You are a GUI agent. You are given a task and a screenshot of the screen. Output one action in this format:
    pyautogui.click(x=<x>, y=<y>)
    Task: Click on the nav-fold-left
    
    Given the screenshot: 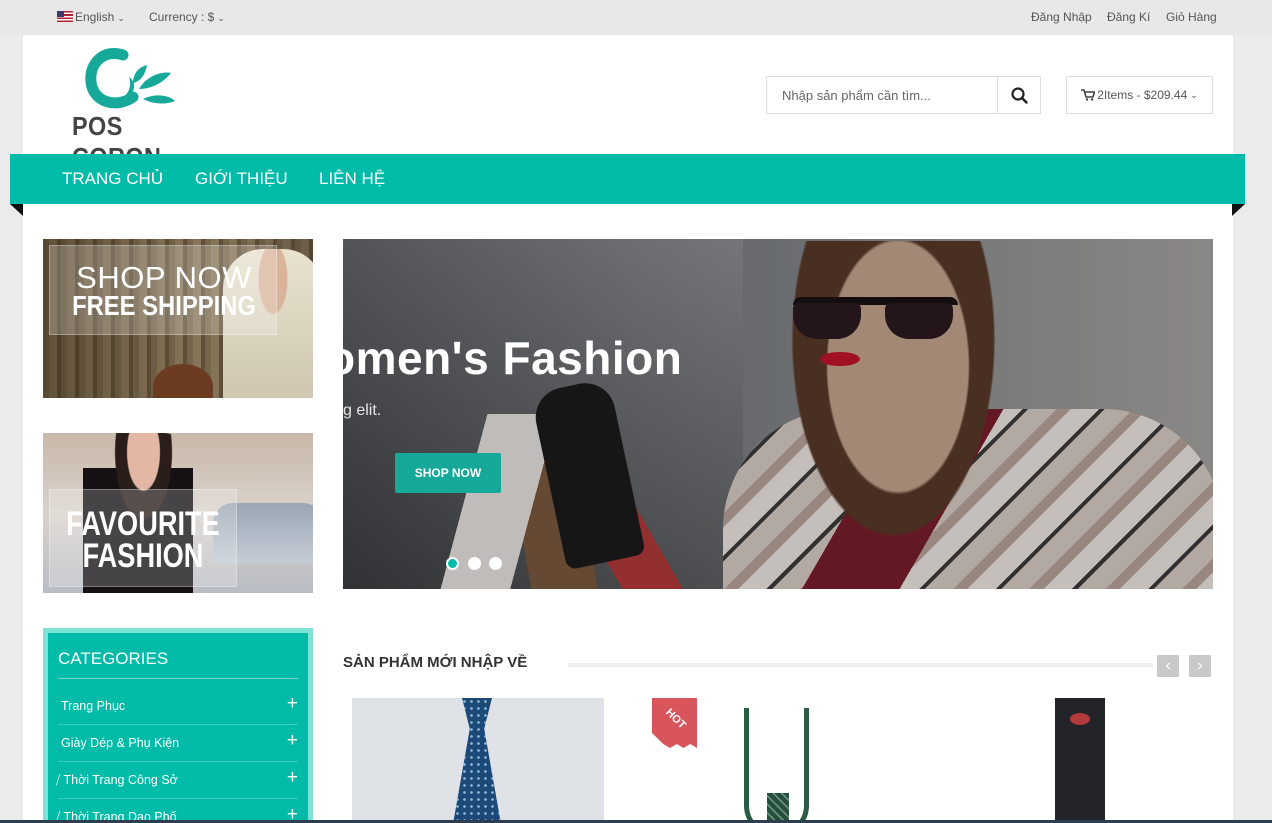 What is the action you would take?
    pyautogui.click(x=16, y=210)
    